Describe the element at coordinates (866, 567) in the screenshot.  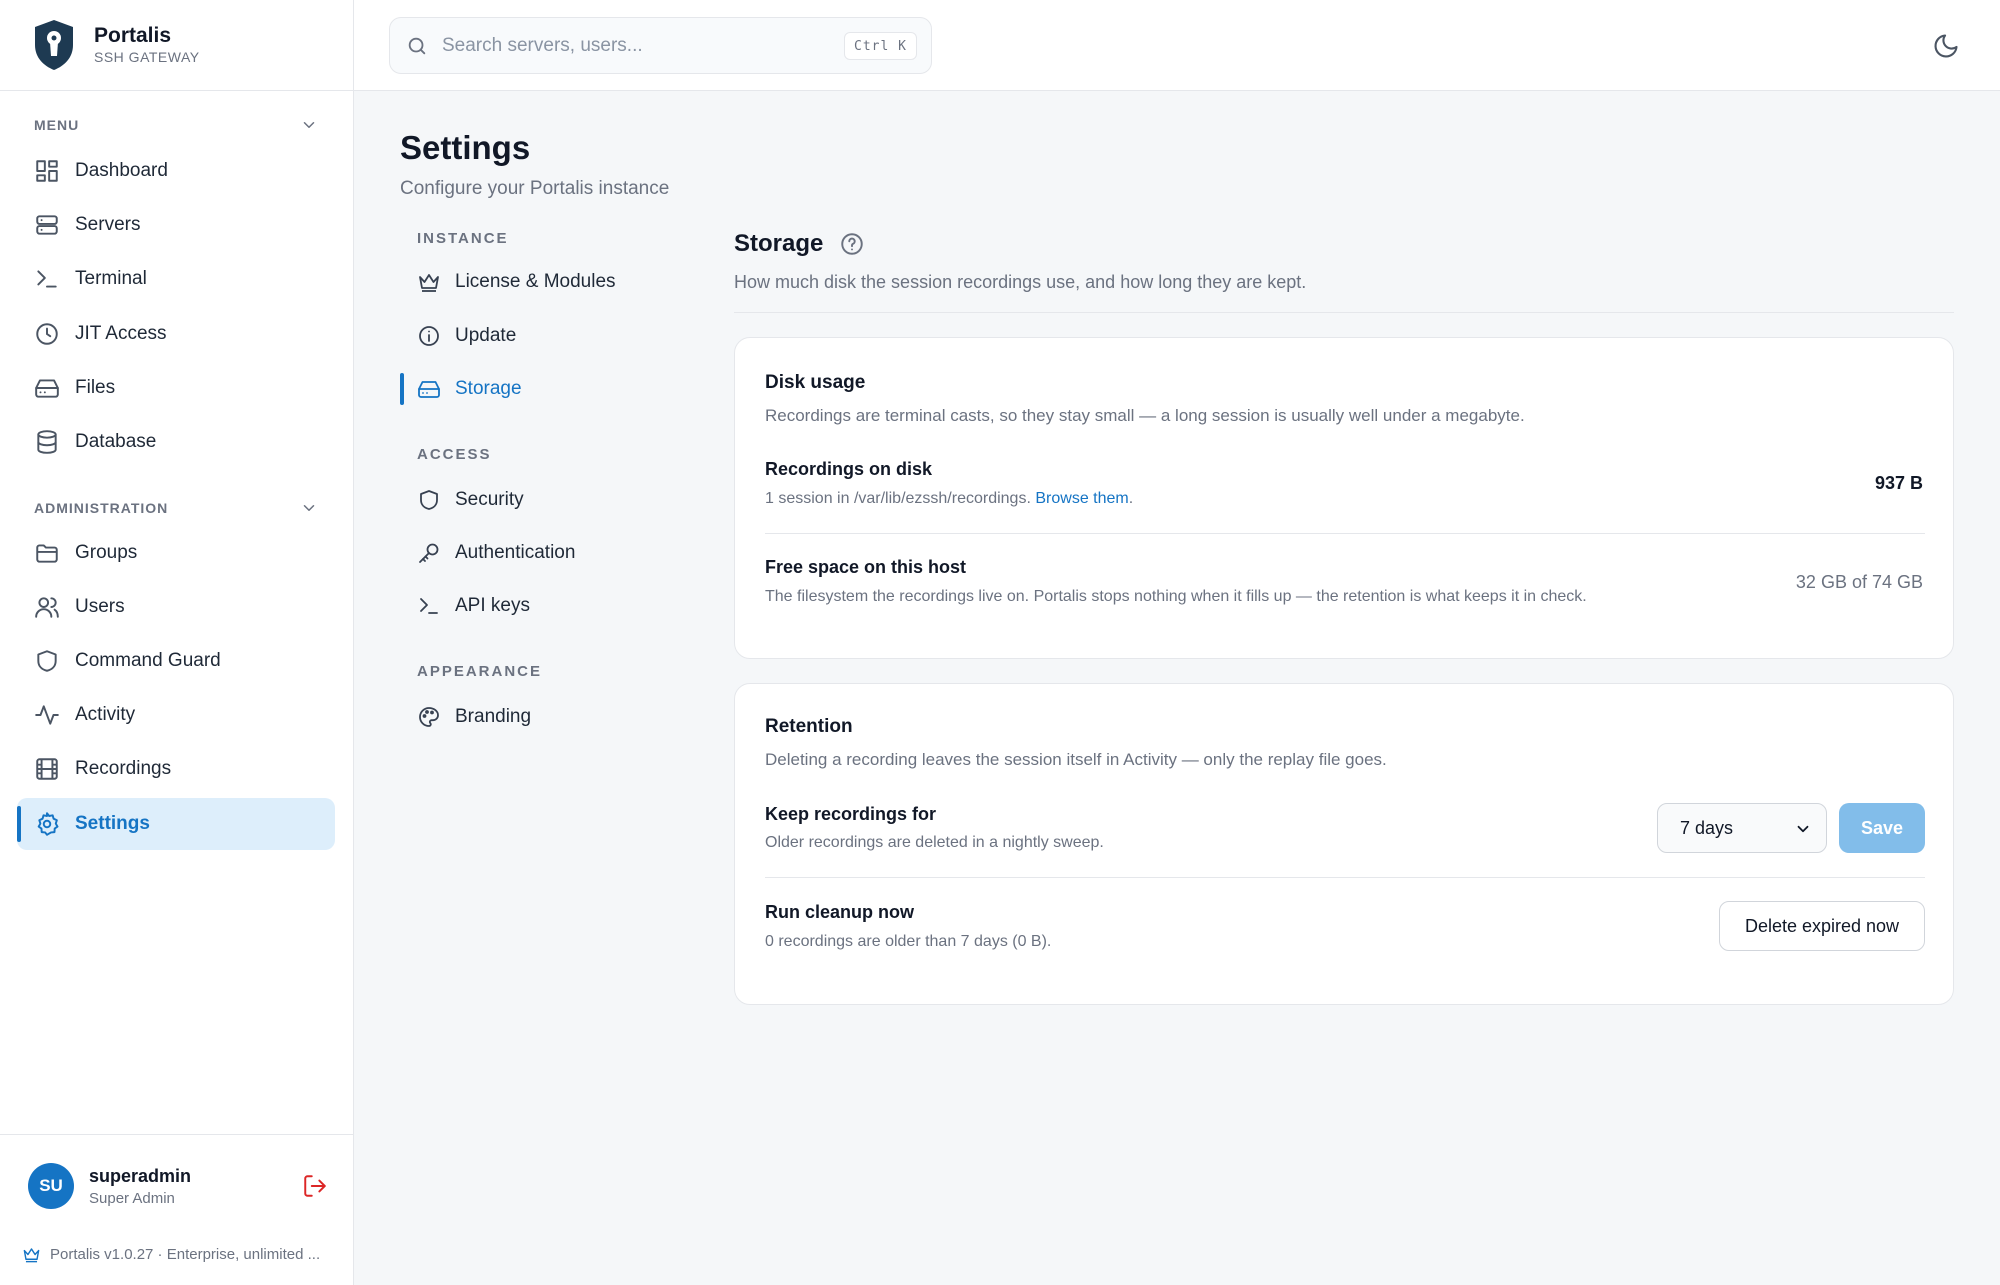
I see `free-space-label: Free space on this host` at that location.